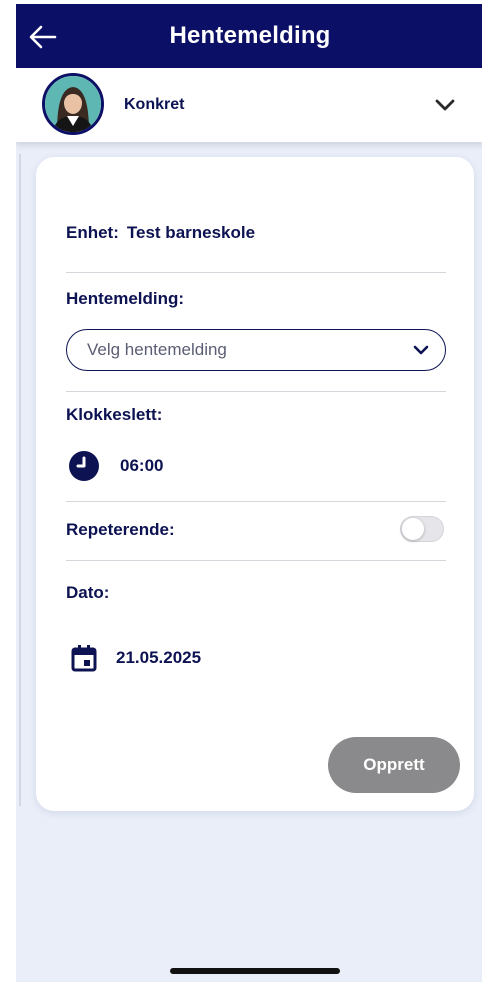  What do you see at coordinates (20, 480) in the screenshot?
I see `side-divider` at bounding box center [20, 480].